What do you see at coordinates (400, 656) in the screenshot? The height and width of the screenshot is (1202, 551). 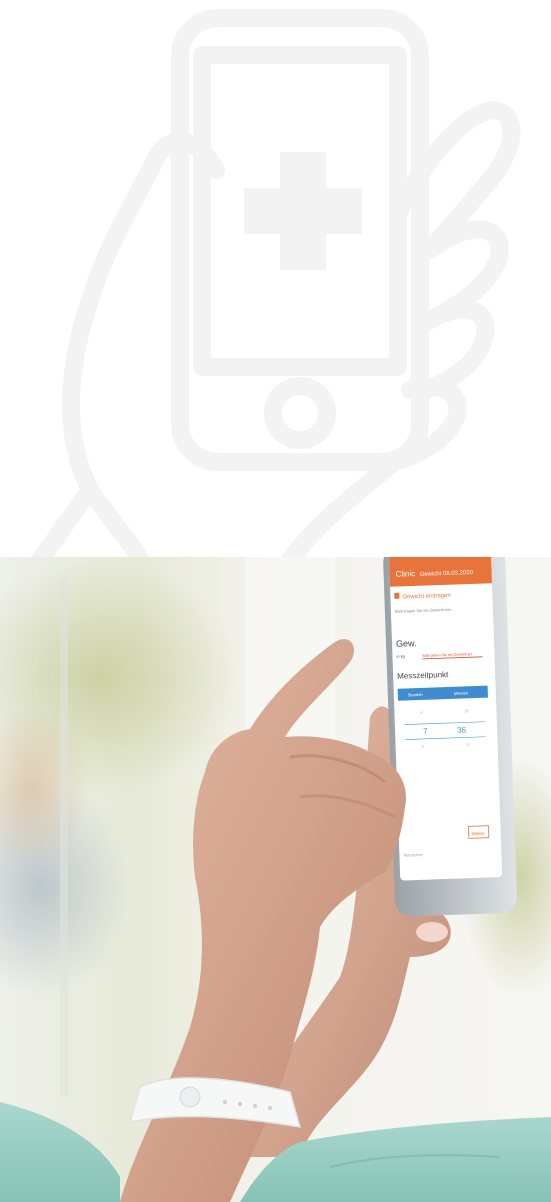 I see `phone-unit-label: in kg` at bounding box center [400, 656].